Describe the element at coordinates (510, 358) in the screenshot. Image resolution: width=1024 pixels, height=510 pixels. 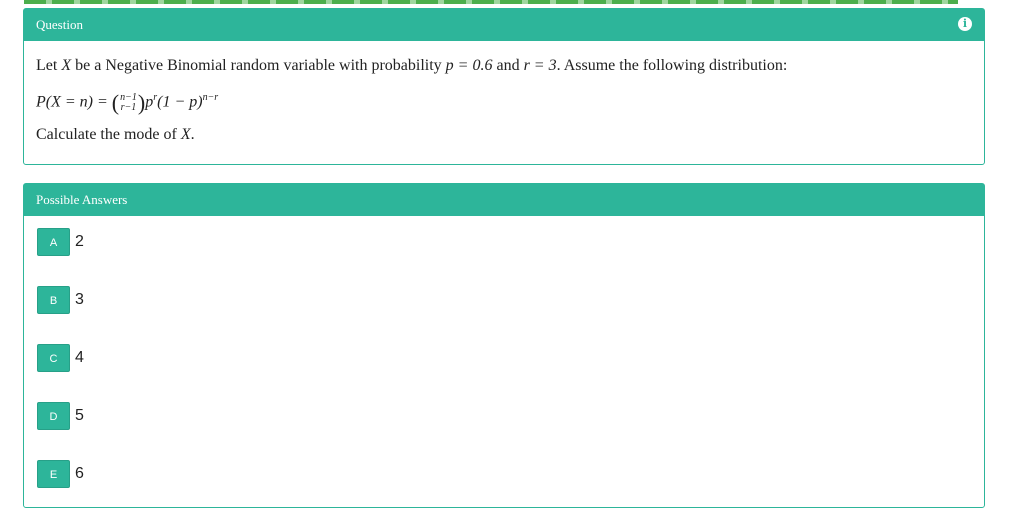
I see `answer-option-c: C 4` at that location.